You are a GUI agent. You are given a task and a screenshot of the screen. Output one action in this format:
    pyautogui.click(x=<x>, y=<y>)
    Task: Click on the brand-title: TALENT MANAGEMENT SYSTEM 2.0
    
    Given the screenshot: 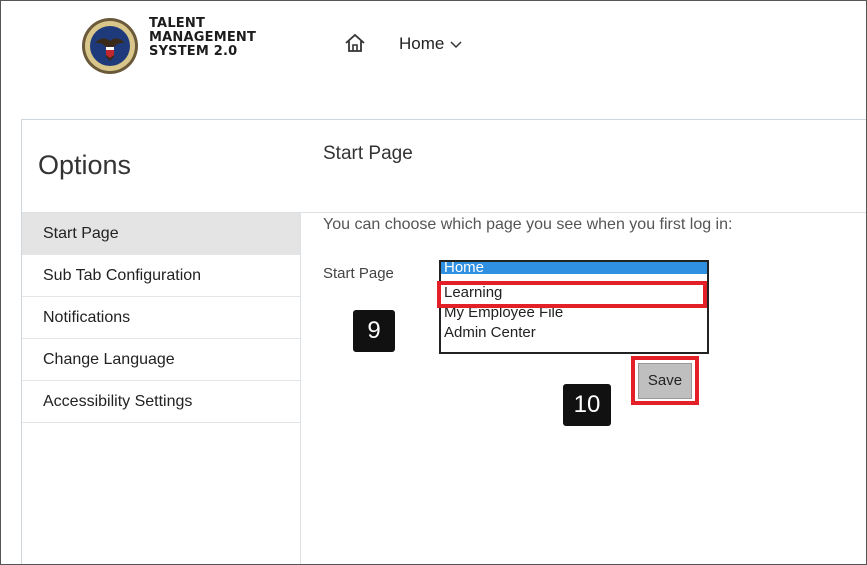 What is the action you would take?
    pyautogui.click(x=202, y=38)
    